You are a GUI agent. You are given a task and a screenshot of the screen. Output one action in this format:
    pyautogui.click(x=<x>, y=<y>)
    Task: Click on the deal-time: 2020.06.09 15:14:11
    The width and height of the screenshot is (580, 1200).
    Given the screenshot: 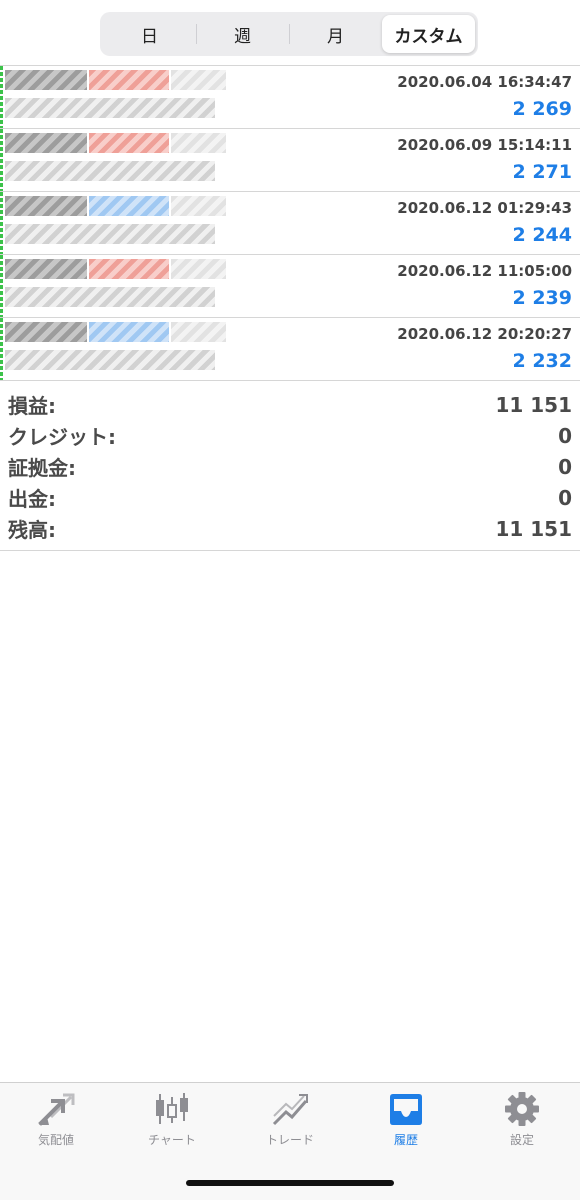 What is the action you would take?
    pyautogui.click(x=484, y=145)
    